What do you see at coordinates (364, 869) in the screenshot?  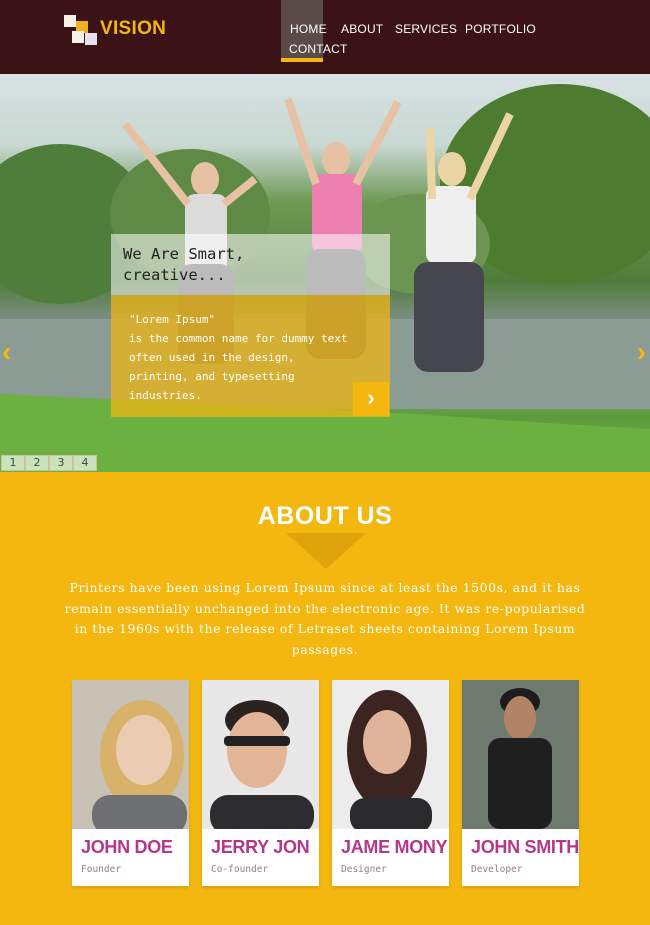 I see `team-role: Designer` at bounding box center [364, 869].